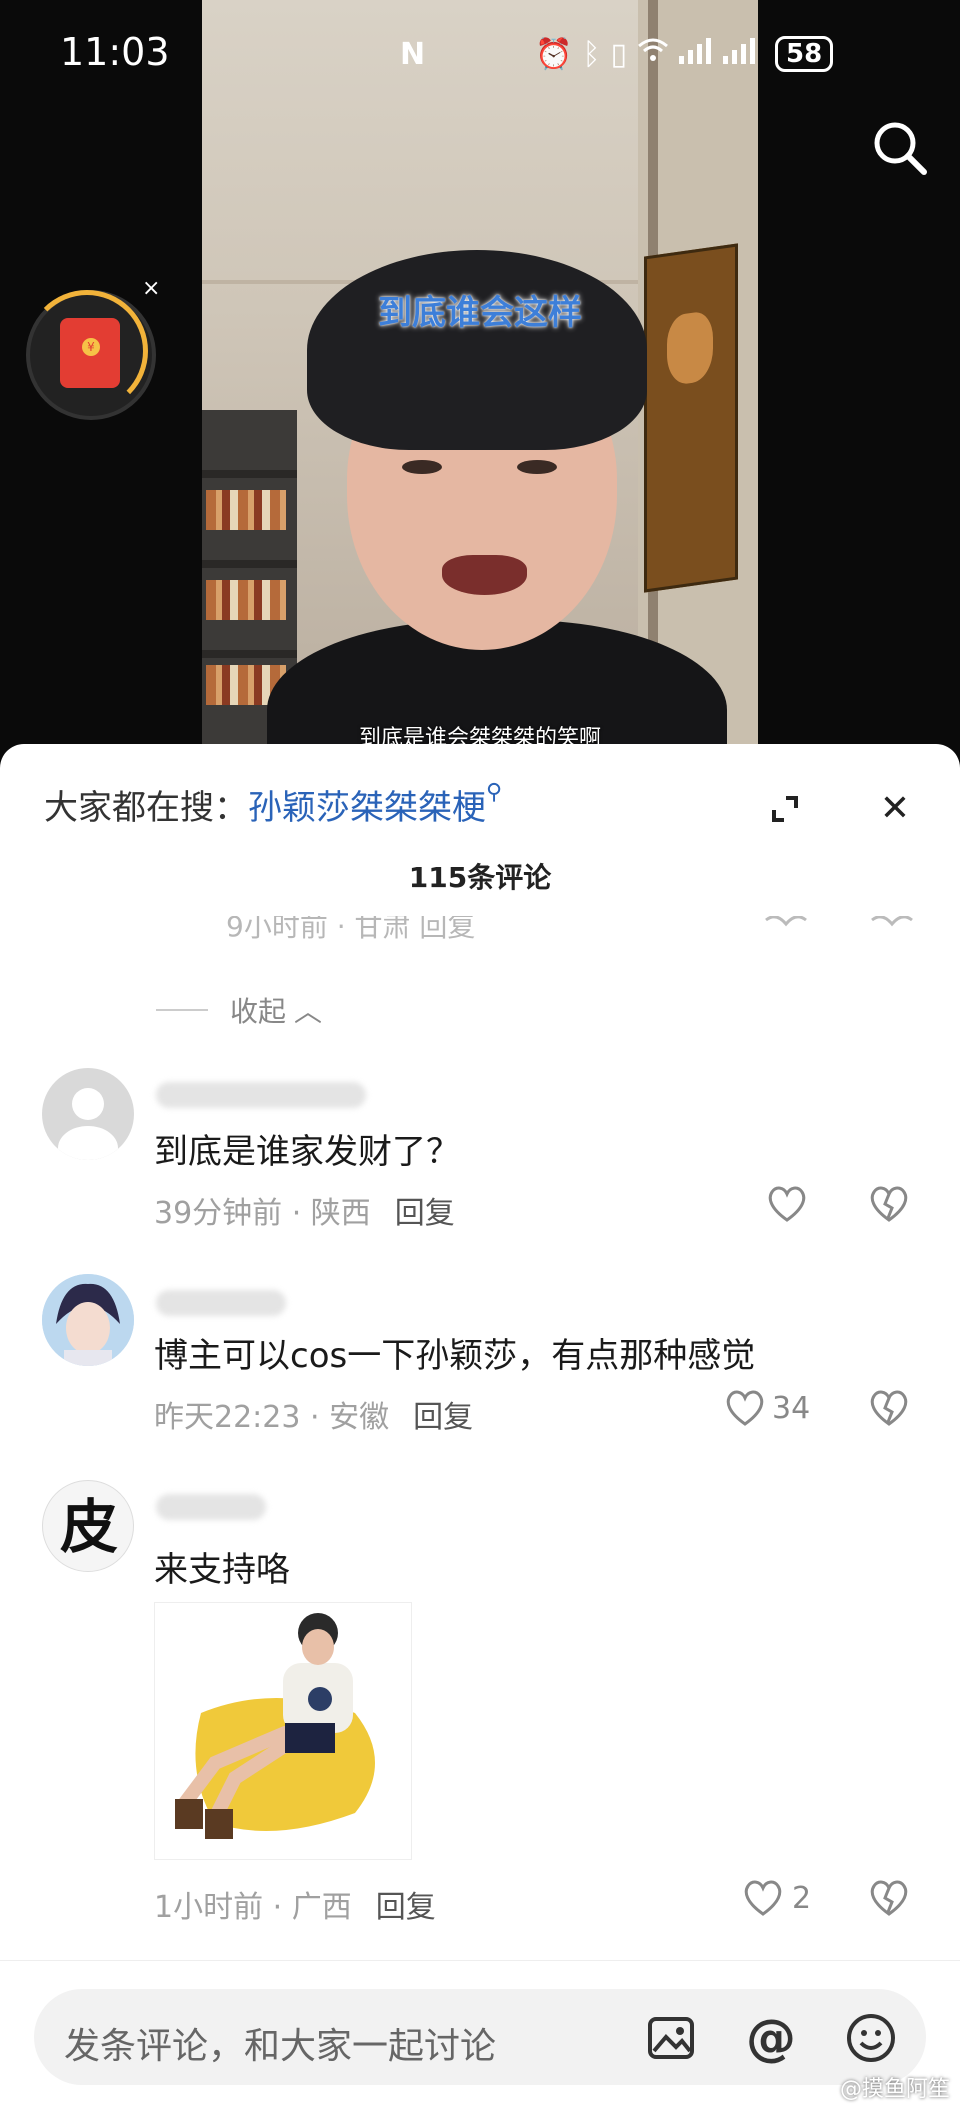  What do you see at coordinates (480, 313) in the screenshot?
I see `video-caption-top: 到底谁会这样` at bounding box center [480, 313].